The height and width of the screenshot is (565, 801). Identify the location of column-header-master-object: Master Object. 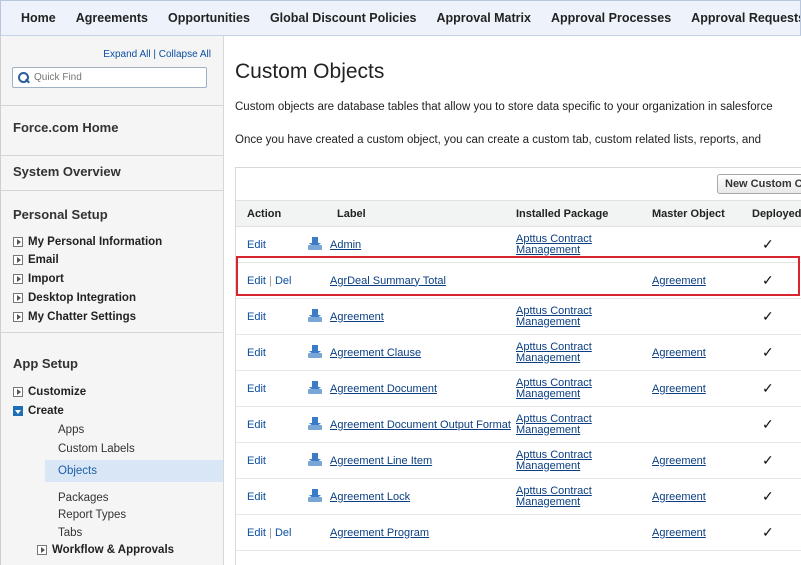
(698, 213).